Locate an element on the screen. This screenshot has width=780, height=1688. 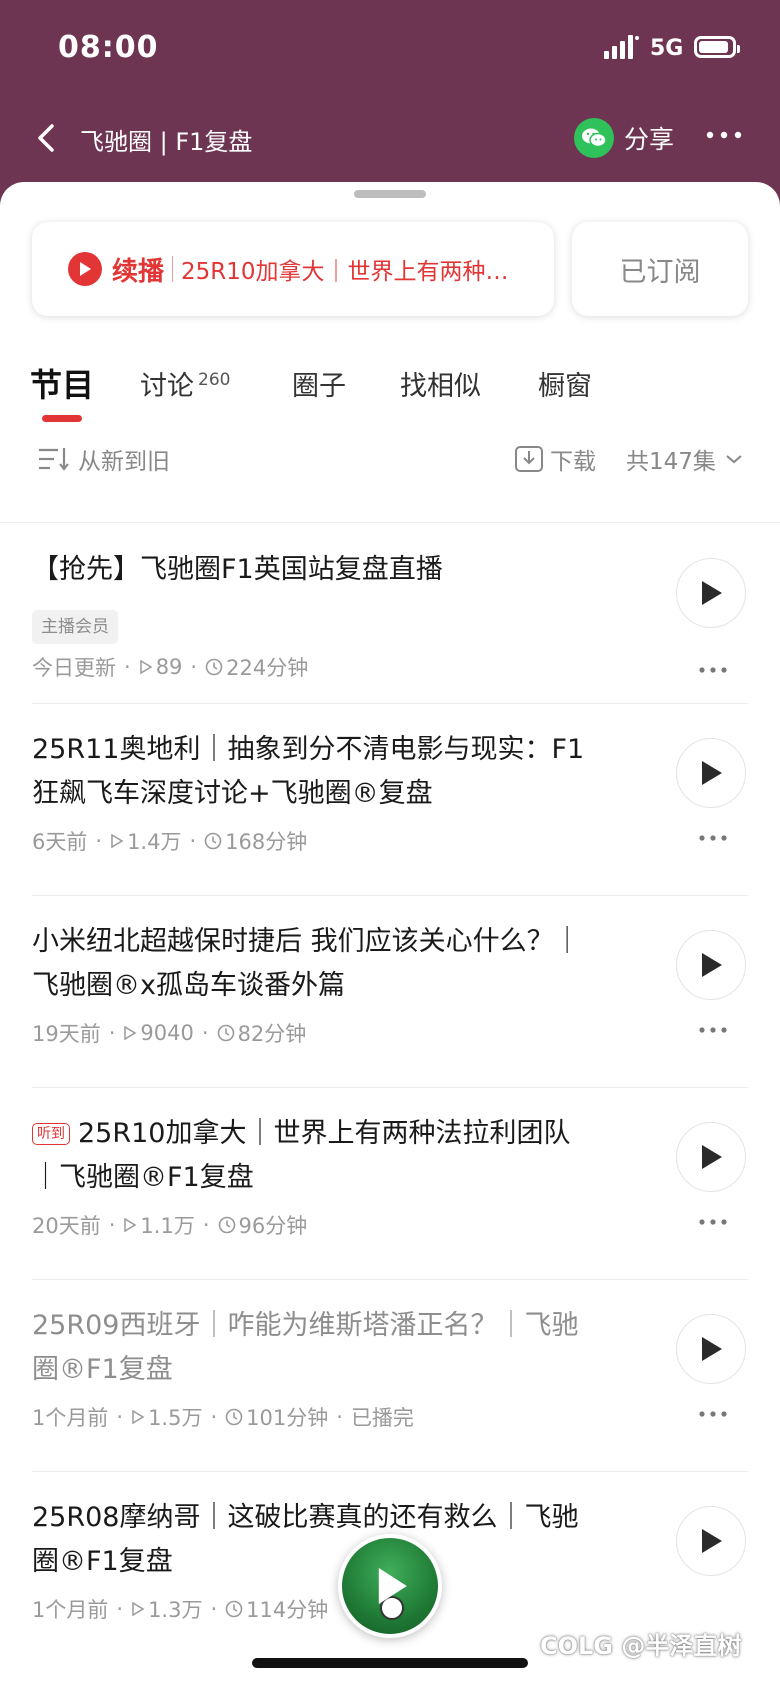
more-icon is located at coordinates (724, 135).